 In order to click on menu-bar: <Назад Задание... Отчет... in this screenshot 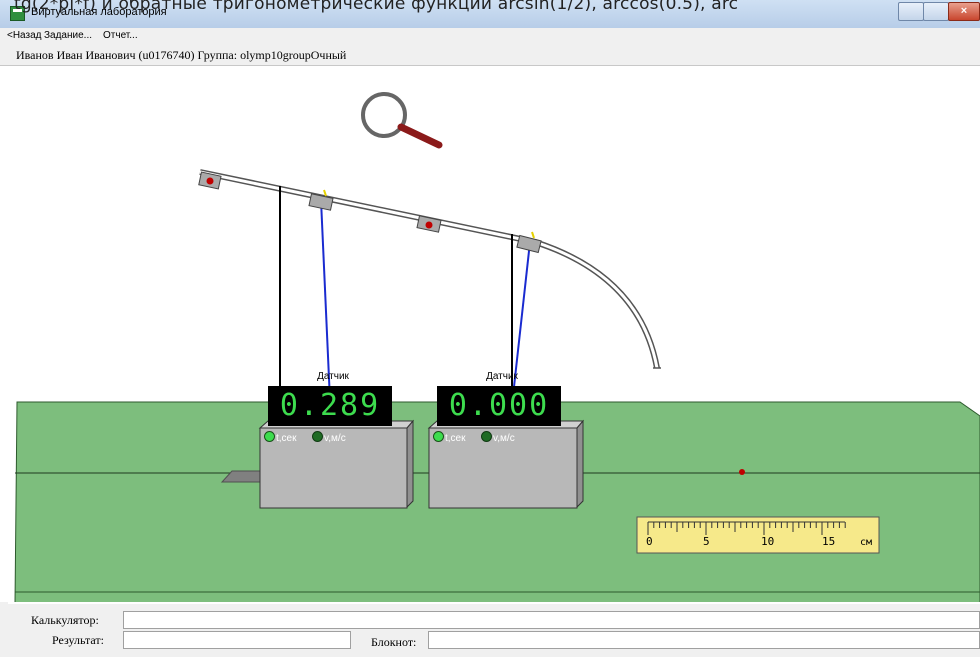, I will do `click(490, 36)`.